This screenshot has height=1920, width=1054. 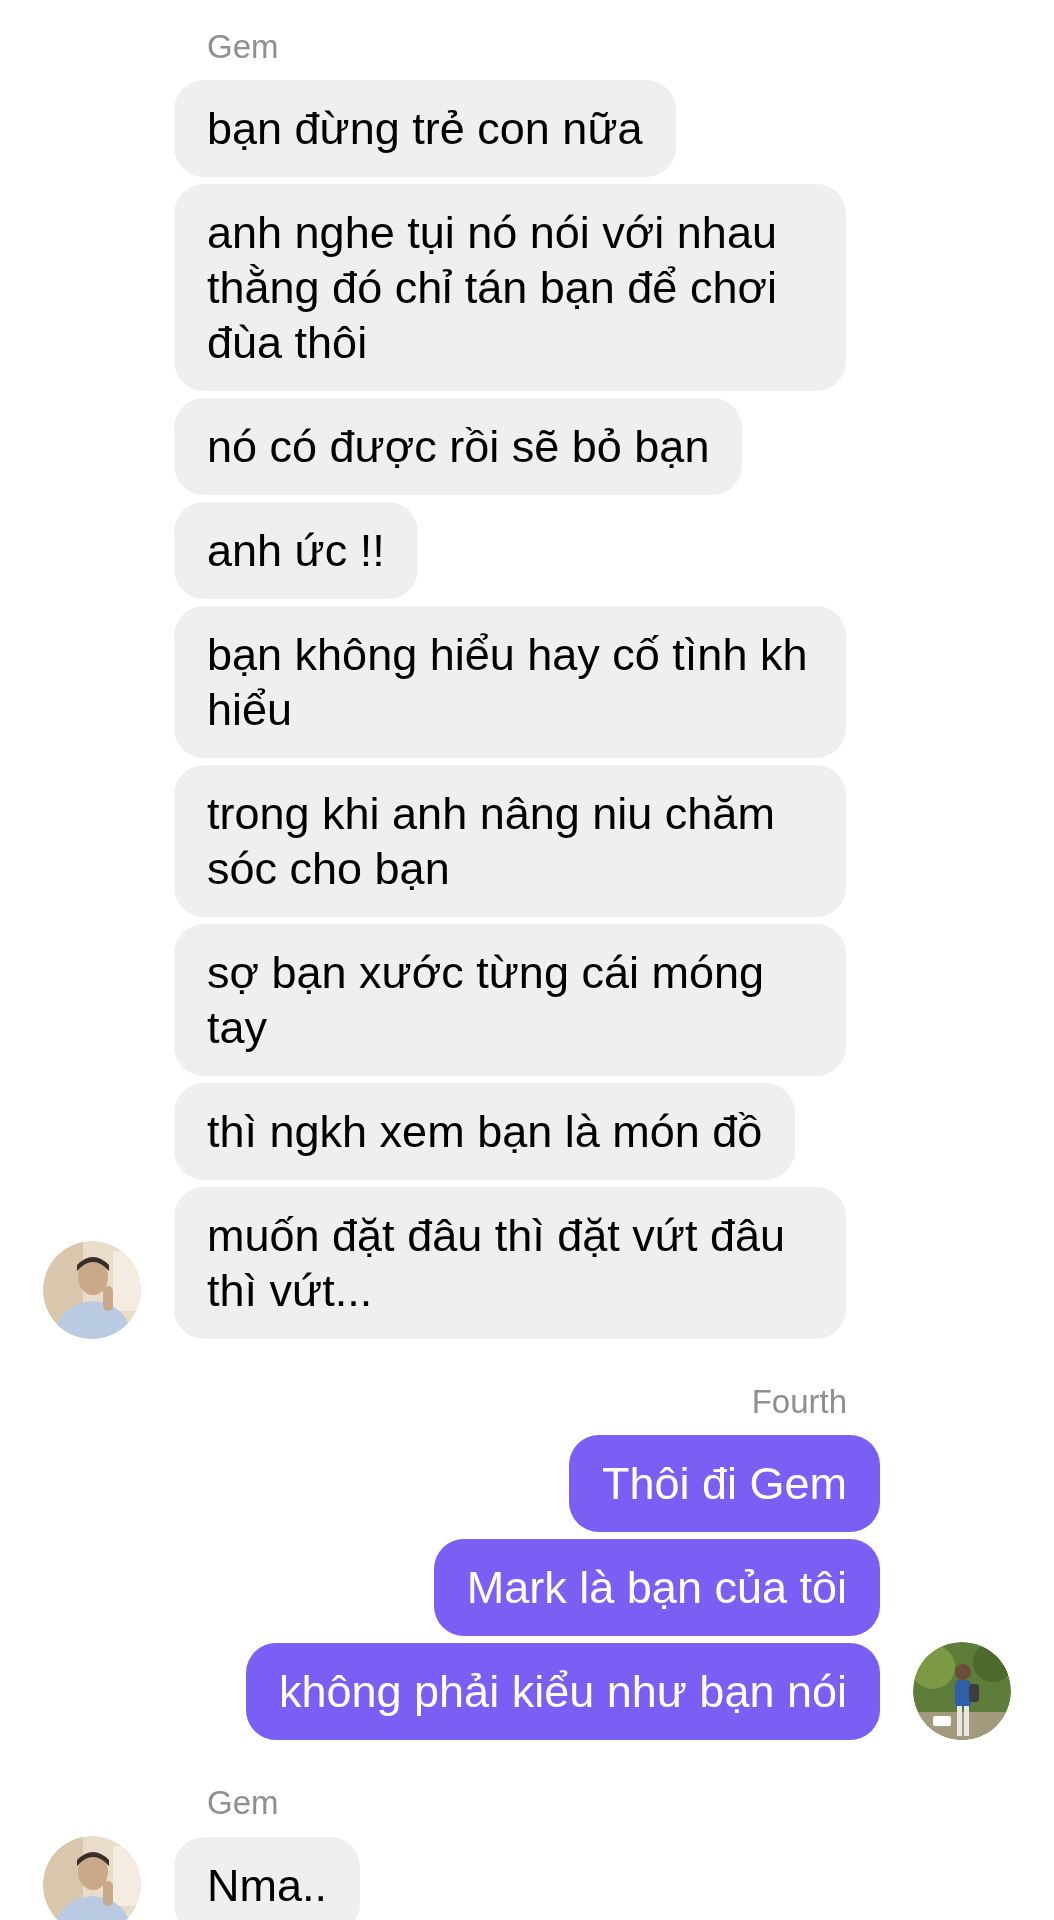 I want to click on message-bubble: nó có được rồi sẽ bỏ bạn, so click(x=458, y=446).